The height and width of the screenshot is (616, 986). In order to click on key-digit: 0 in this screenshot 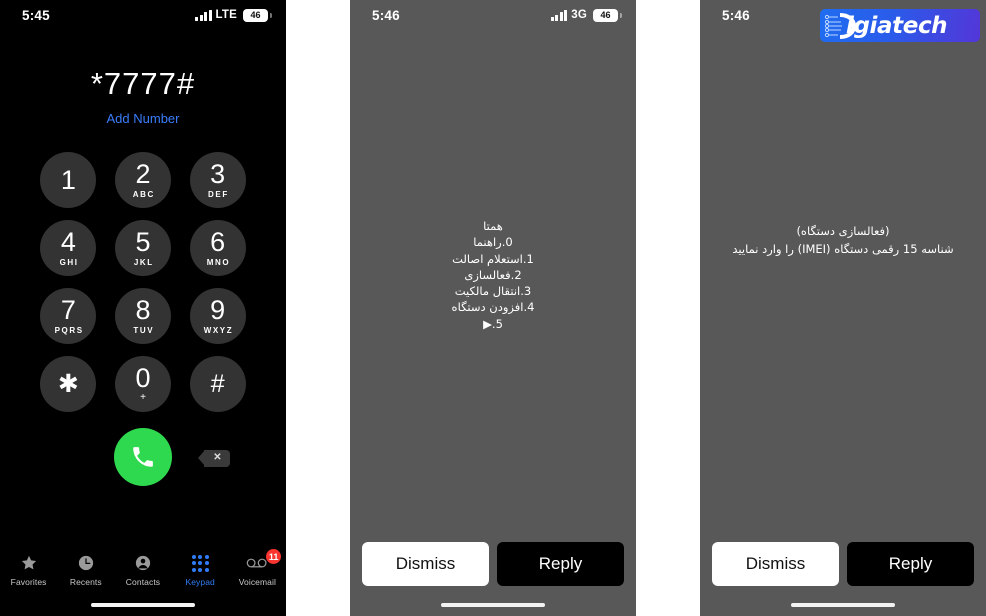, I will do `click(143, 378)`.